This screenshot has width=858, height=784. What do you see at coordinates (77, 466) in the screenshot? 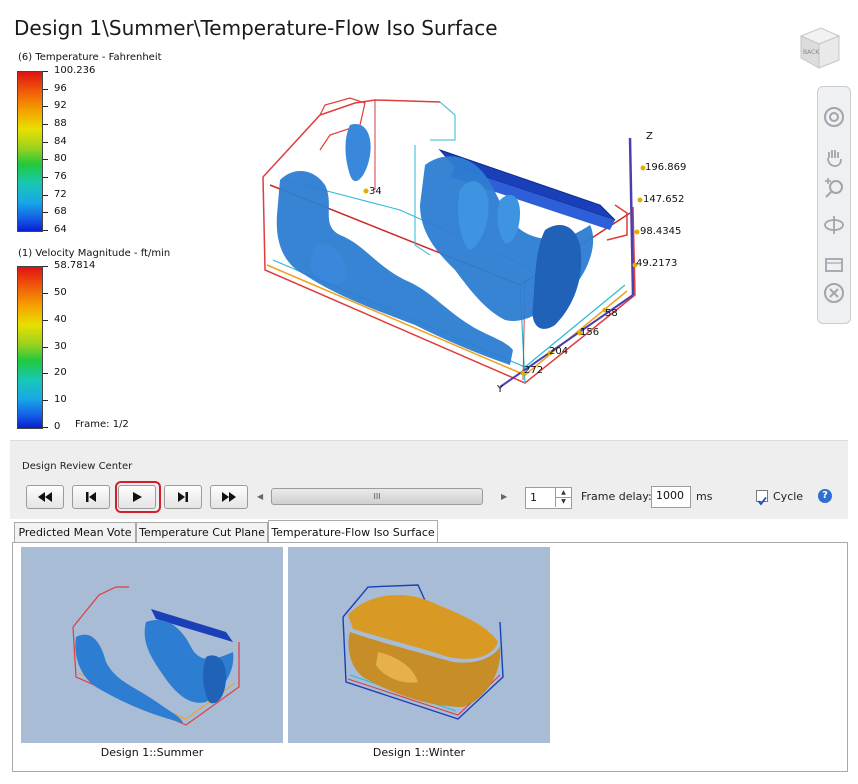
I see `drc-title: Design Review Center` at bounding box center [77, 466].